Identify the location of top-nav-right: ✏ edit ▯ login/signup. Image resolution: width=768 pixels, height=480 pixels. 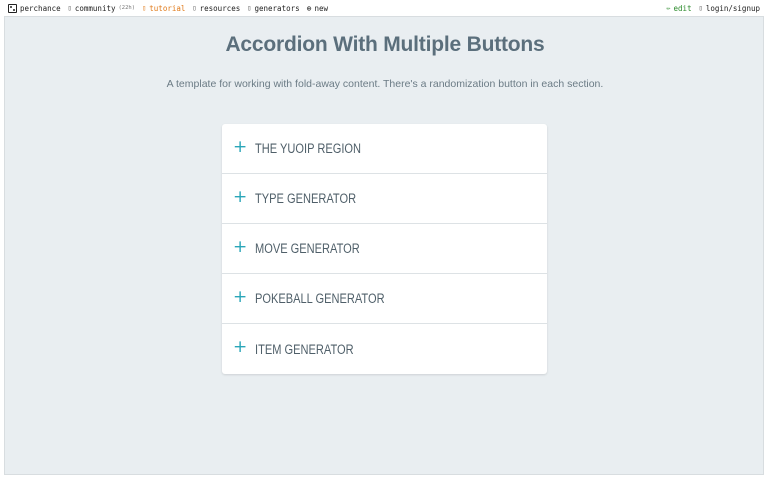
(713, 8).